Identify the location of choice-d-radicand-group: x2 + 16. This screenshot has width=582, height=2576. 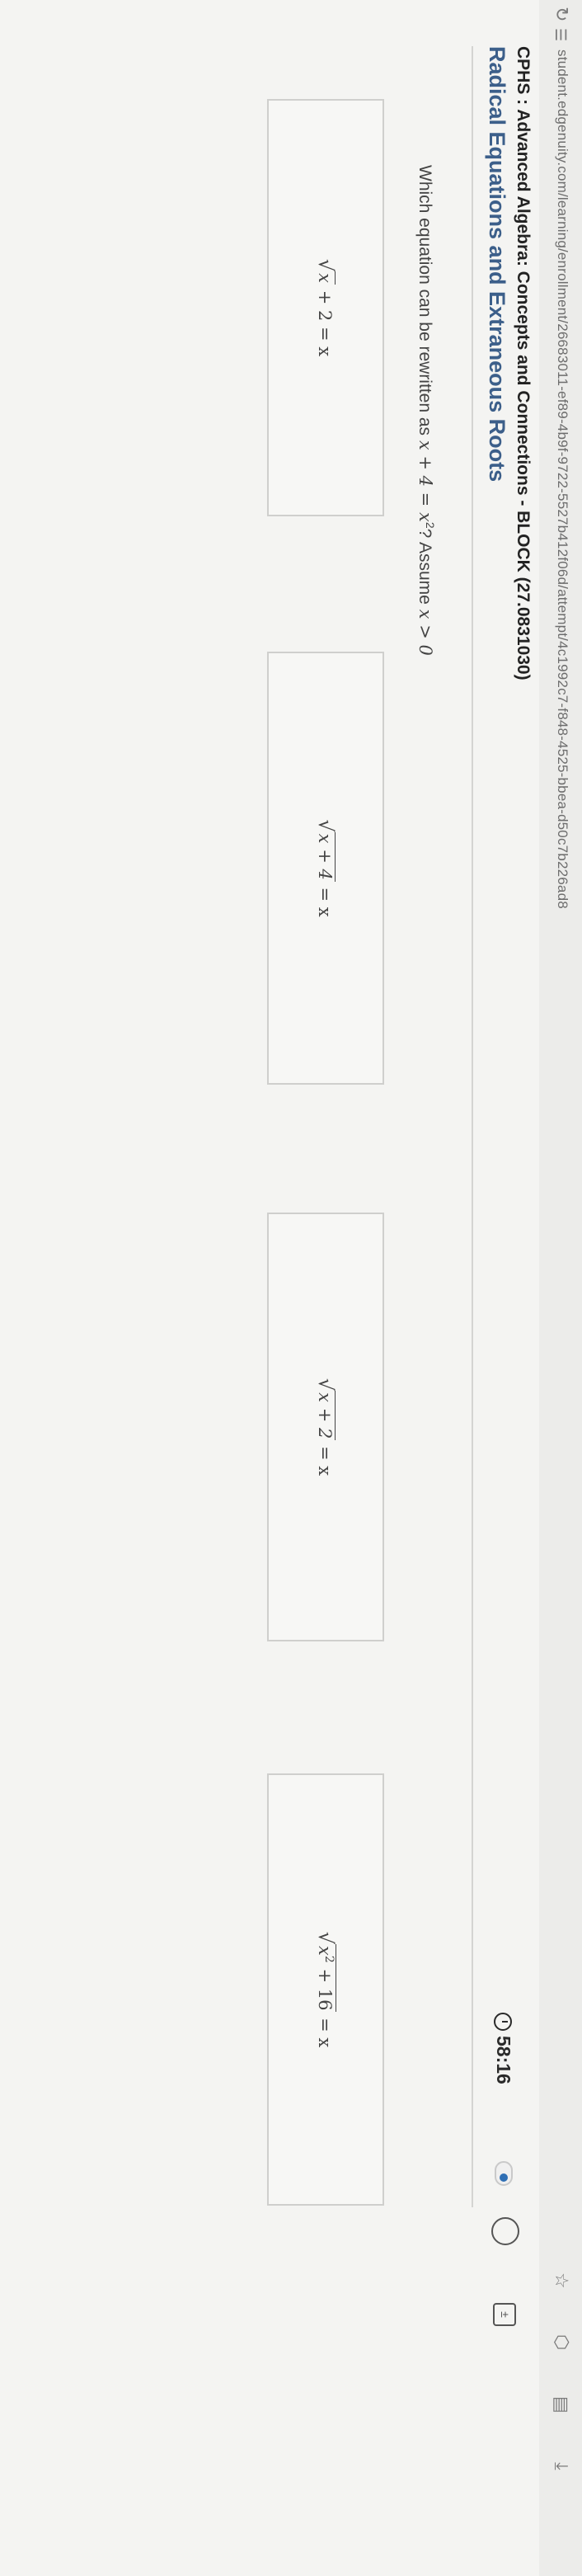
(325, 1978).